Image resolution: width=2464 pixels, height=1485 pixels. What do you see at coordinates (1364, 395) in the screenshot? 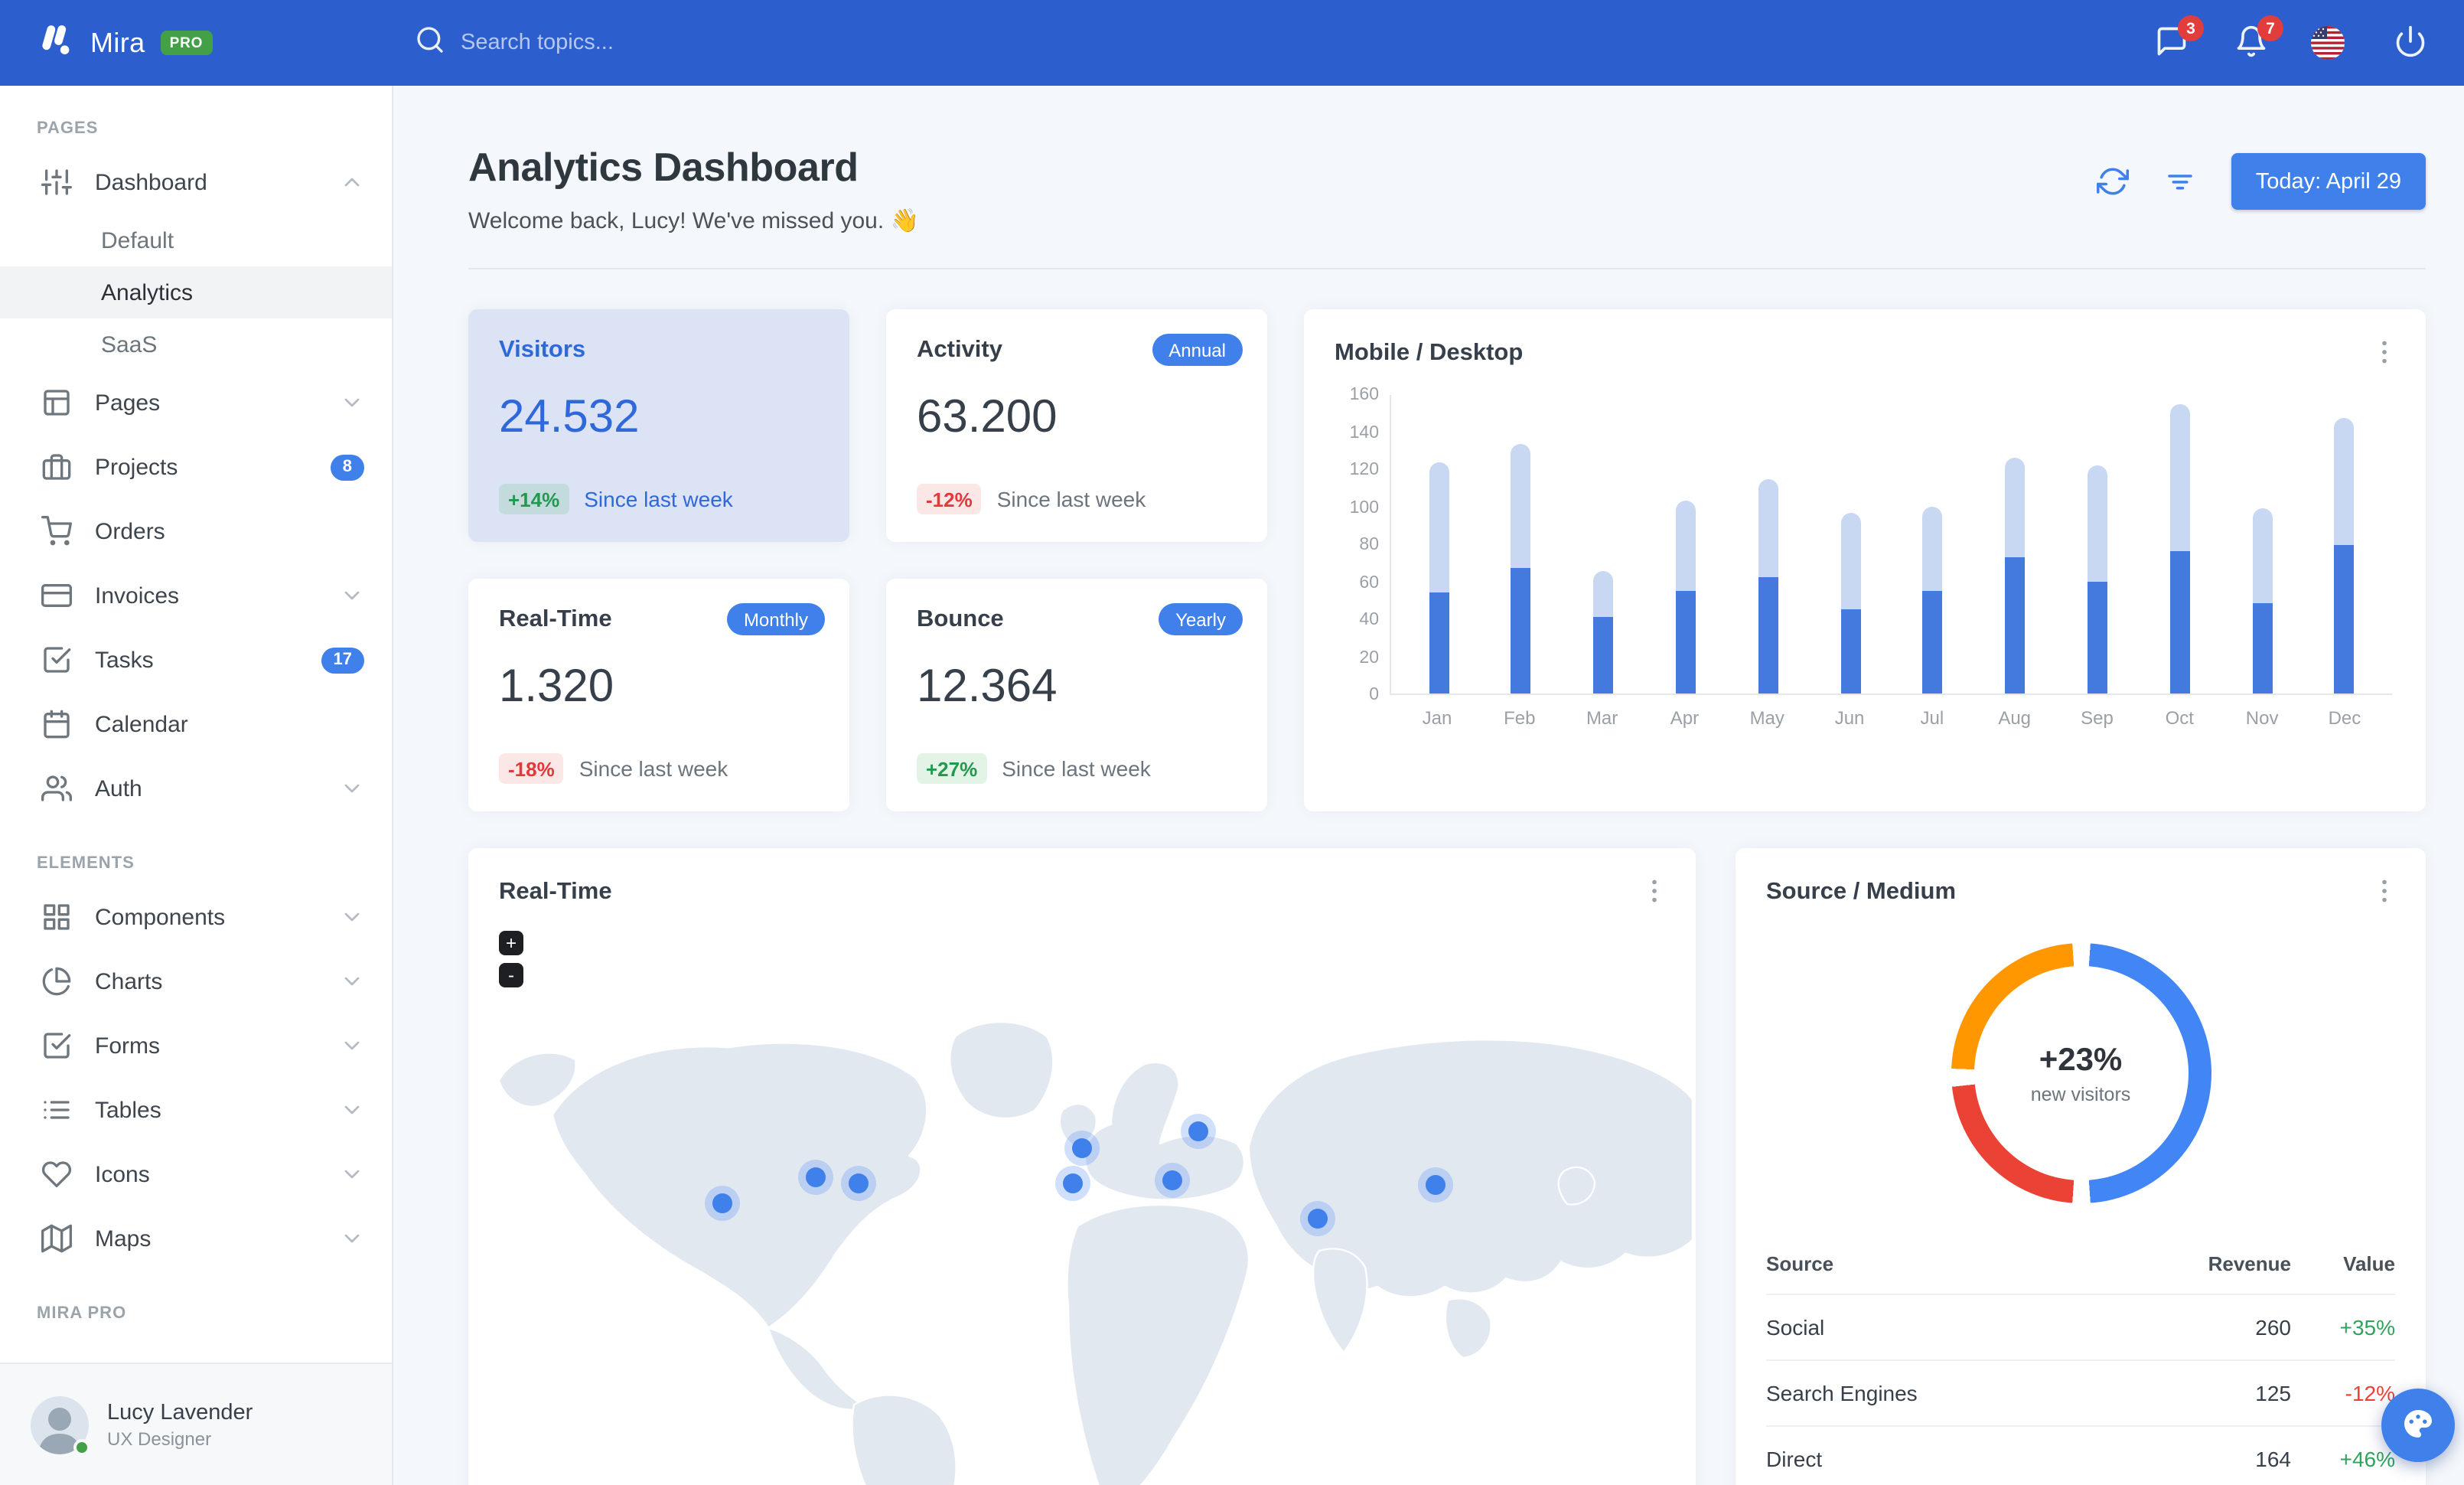
I see `y-axis-tick: 160` at bounding box center [1364, 395].